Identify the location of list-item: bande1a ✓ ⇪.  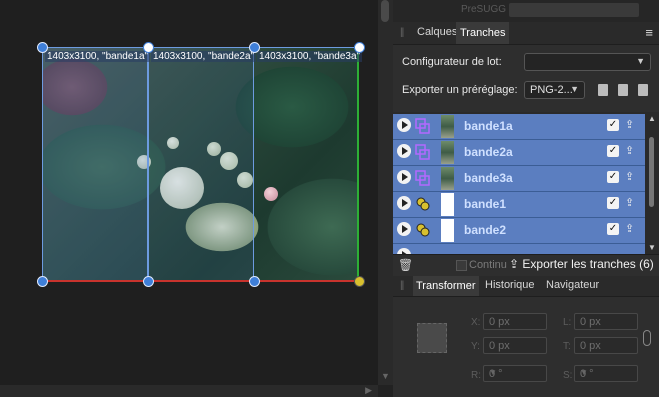
(519, 127).